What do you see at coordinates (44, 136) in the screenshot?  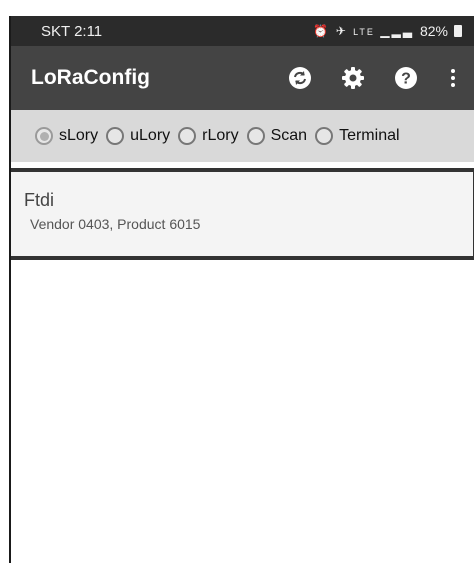 I see `radio-button-checked` at bounding box center [44, 136].